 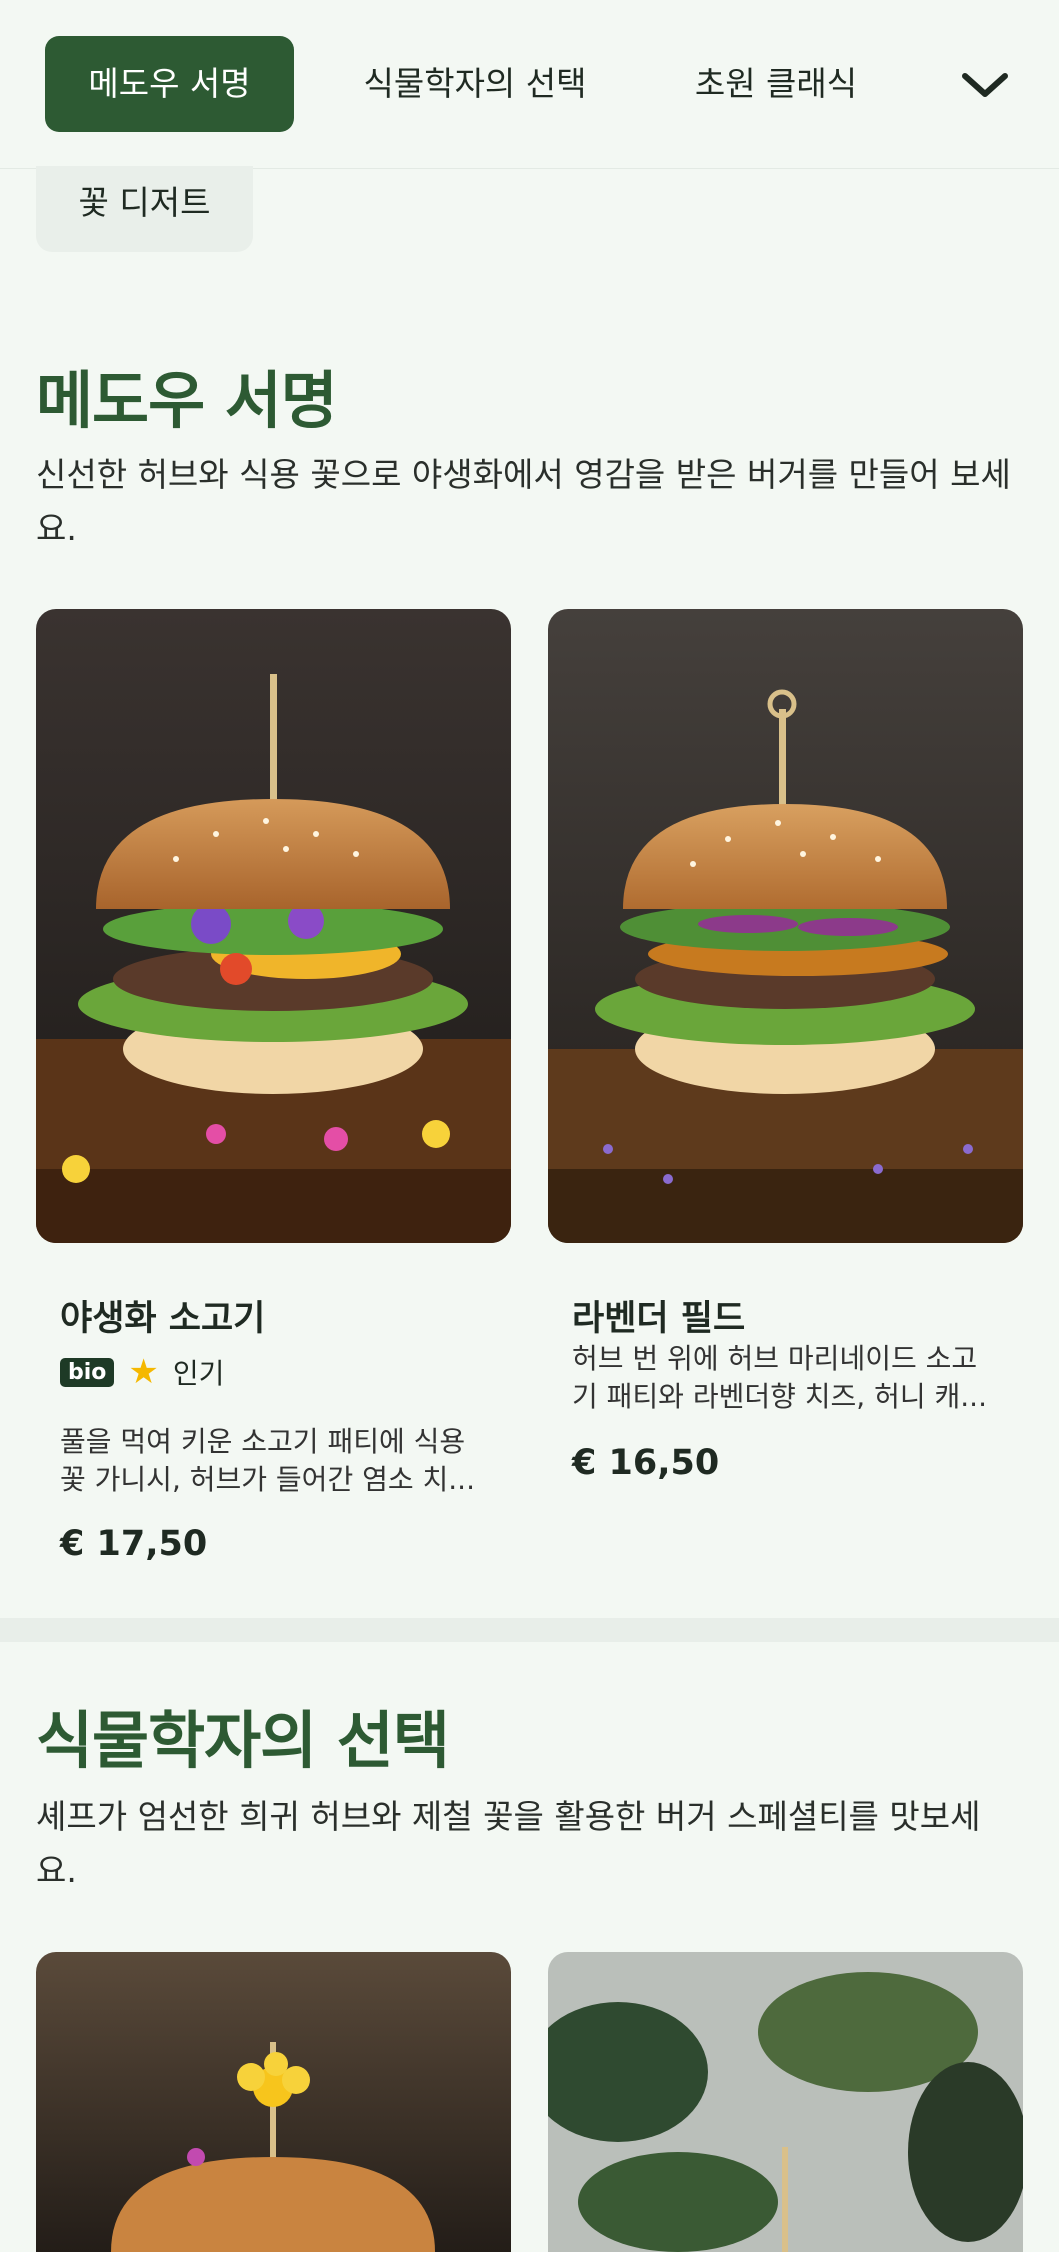 What do you see at coordinates (776, 84) in the screenshot?
I see `tab-meadow-classic: 초원 클래식` at bounding box center [776, 84].